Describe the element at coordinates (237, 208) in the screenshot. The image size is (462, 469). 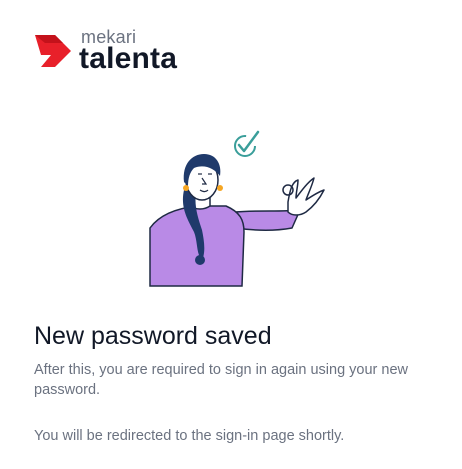
I see `woman-ok-gesture-illustration` at that location.